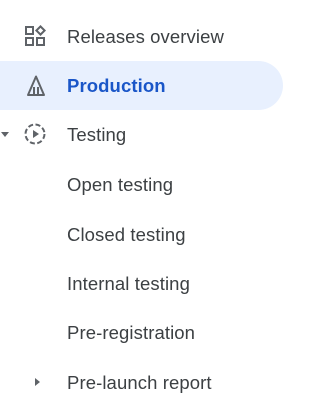 This screenshot has height=411, width=320. What do you see at coordinates (37, 382) in the screenshot?
I see `chevron-right-icon` at bounding box center [37, 382].